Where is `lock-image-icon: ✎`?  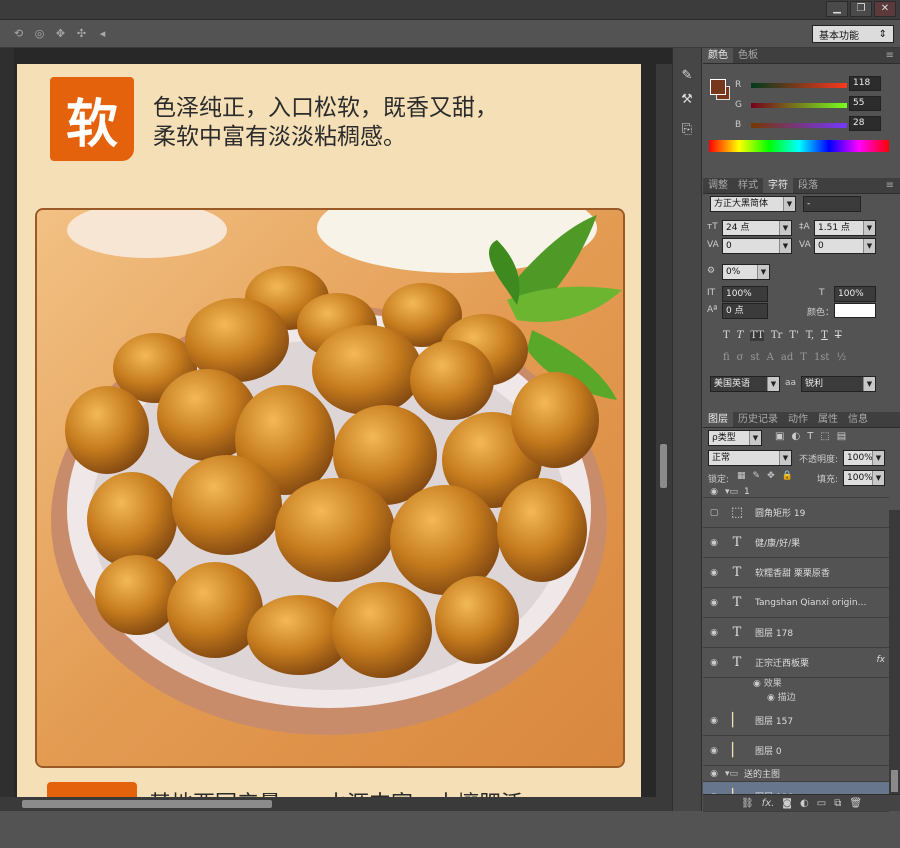
lock-image-icon: ✎ is located at coordinates (757, 476).